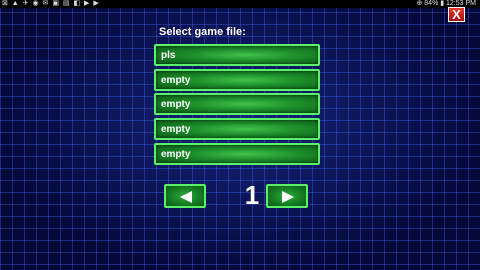 Image resolution: width=480 pixels, height=270 pixels. I want to click on left-arrow-icon, so click(186, 197).